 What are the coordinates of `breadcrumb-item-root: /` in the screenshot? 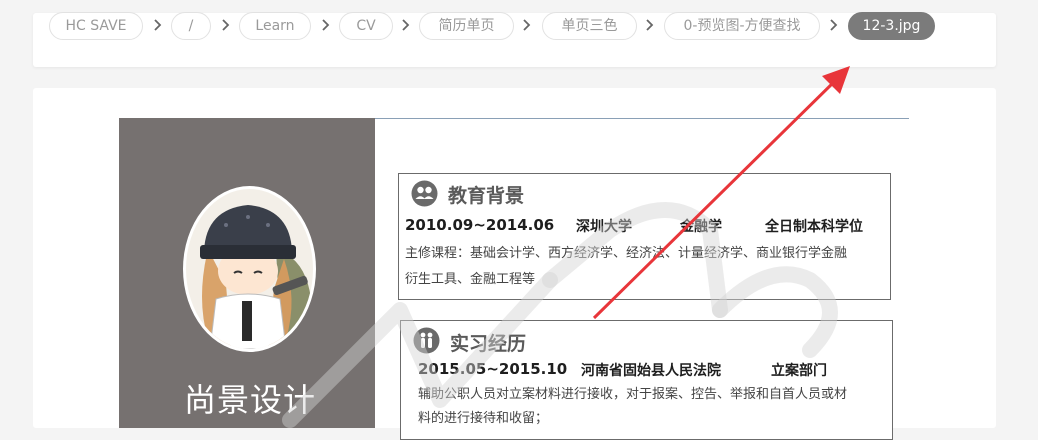 It's located at (191, 26).